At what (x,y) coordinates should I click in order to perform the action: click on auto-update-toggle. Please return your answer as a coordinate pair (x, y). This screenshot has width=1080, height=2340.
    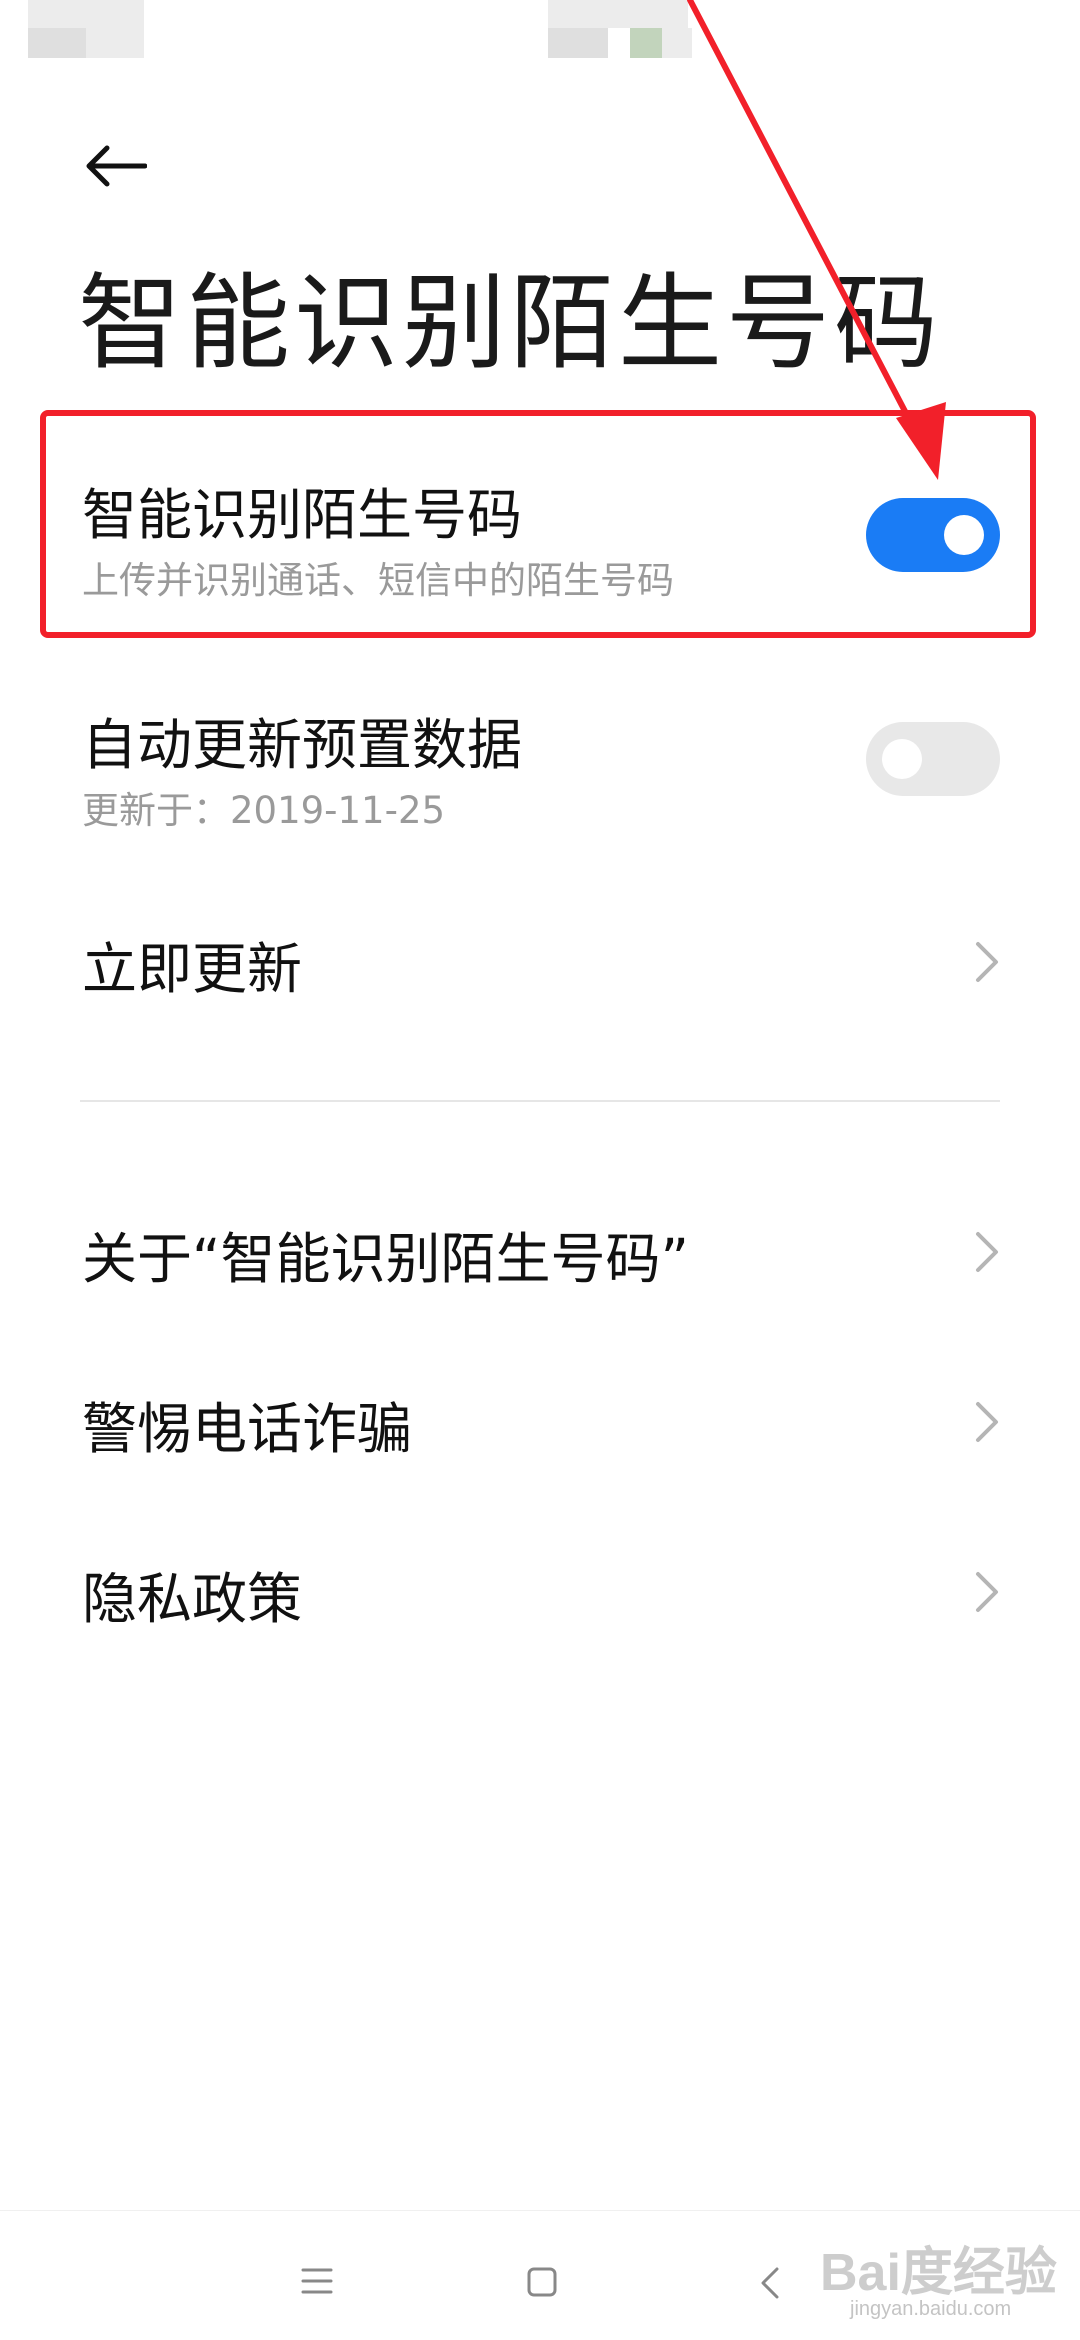
    Looking at the image, I should click on (933, 759).